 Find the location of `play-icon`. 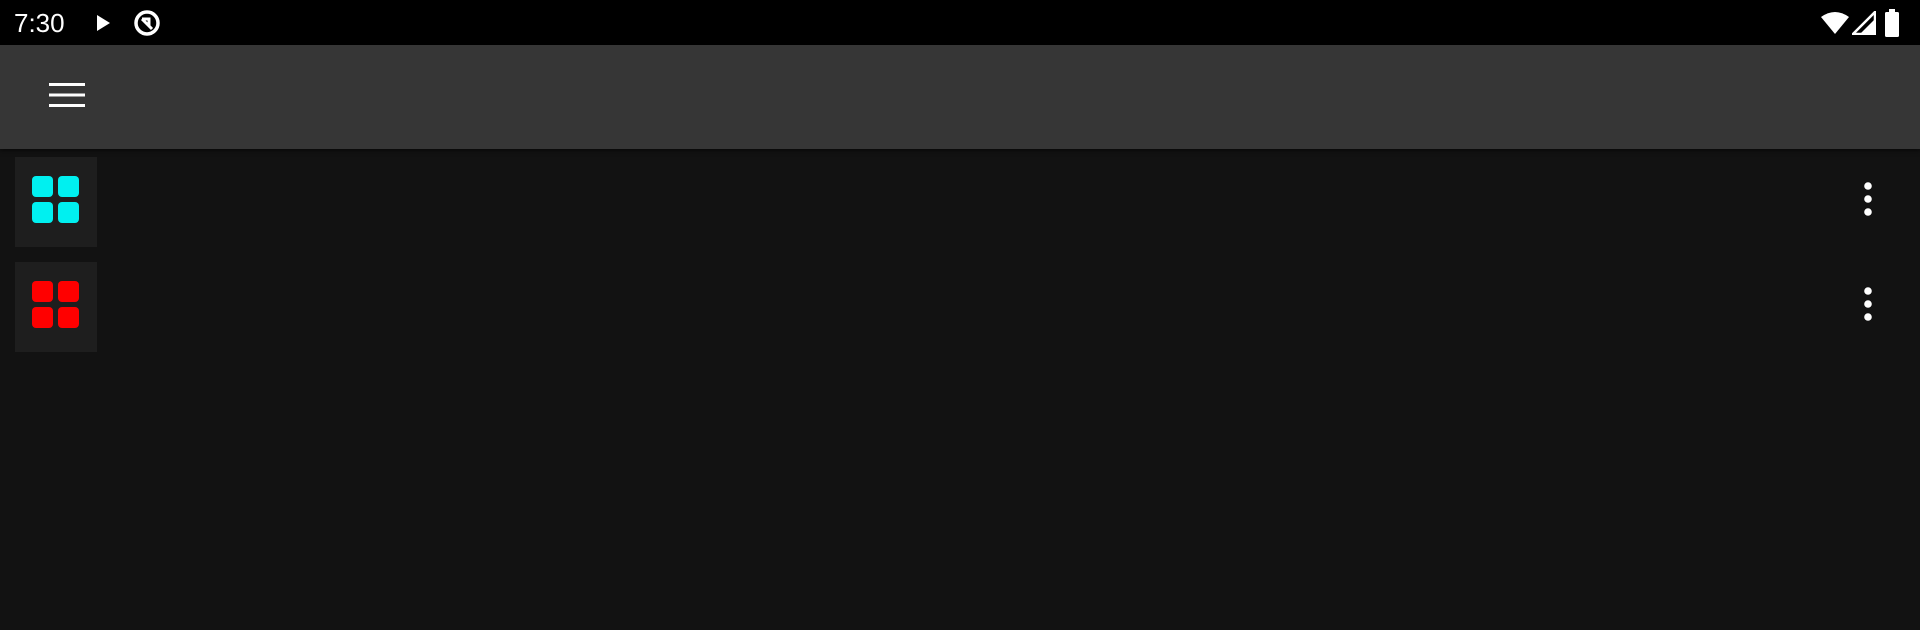

play-icon is located at coordinates (103, 22).